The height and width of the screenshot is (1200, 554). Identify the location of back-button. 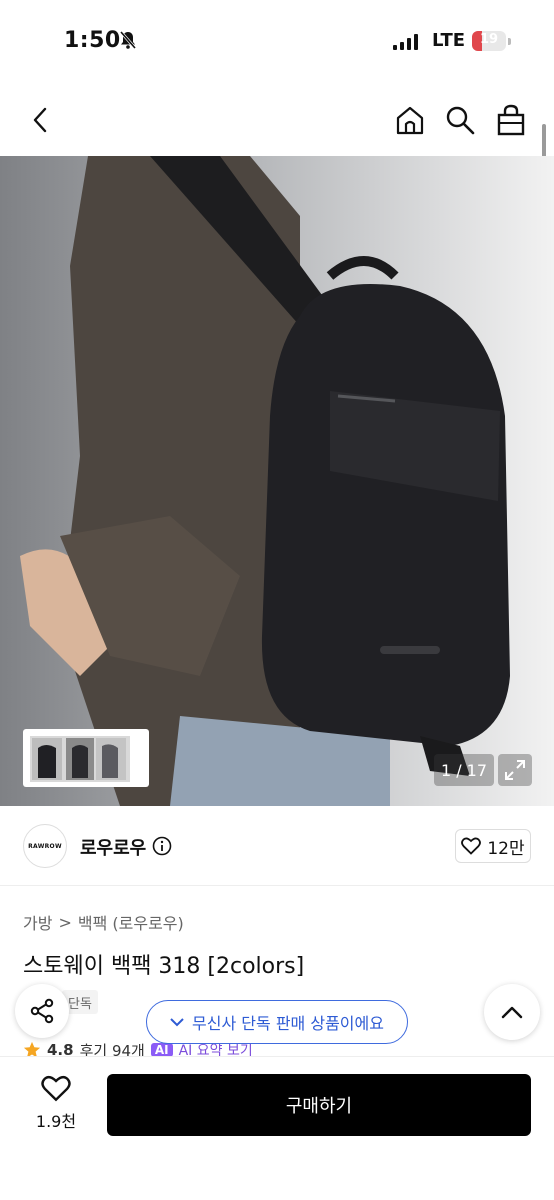
(40, 120).